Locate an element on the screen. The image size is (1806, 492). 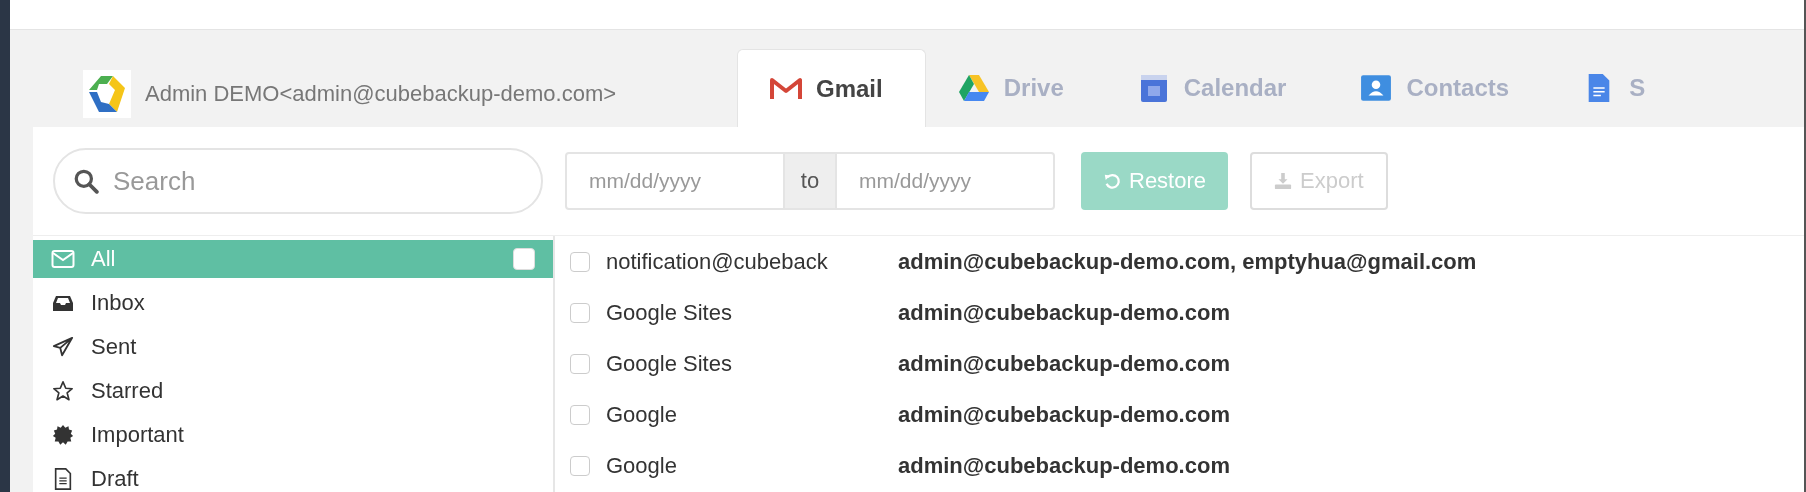
service-tab: Gmail is located at coordinates (831, 88).